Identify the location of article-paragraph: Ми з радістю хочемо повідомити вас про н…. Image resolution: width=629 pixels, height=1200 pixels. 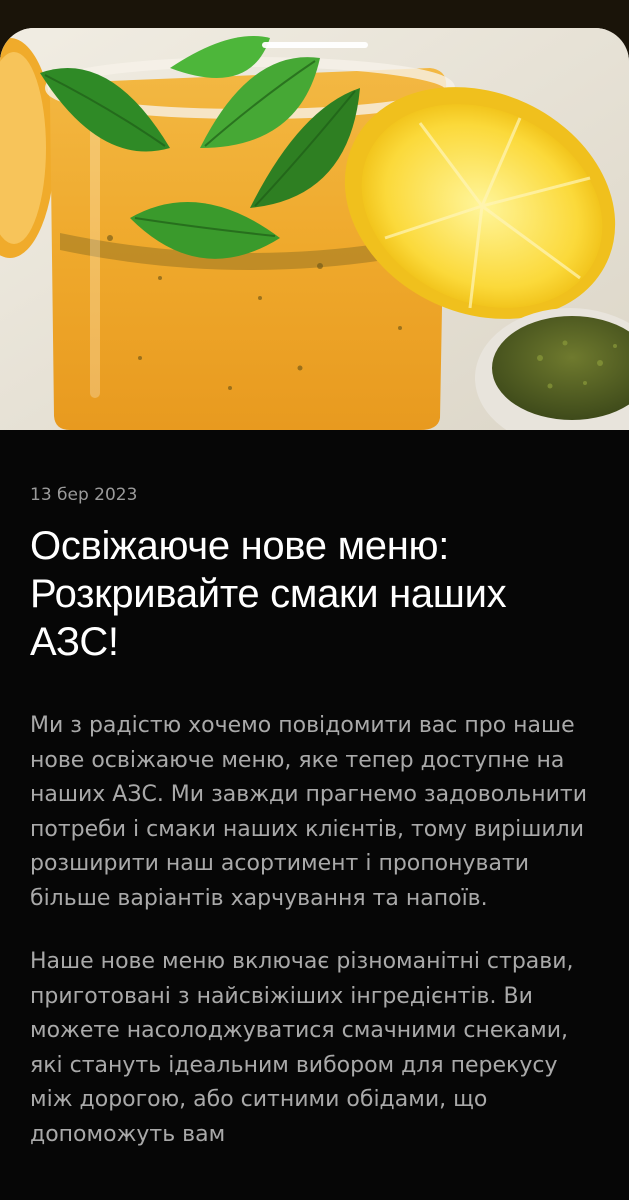
(309, 812).